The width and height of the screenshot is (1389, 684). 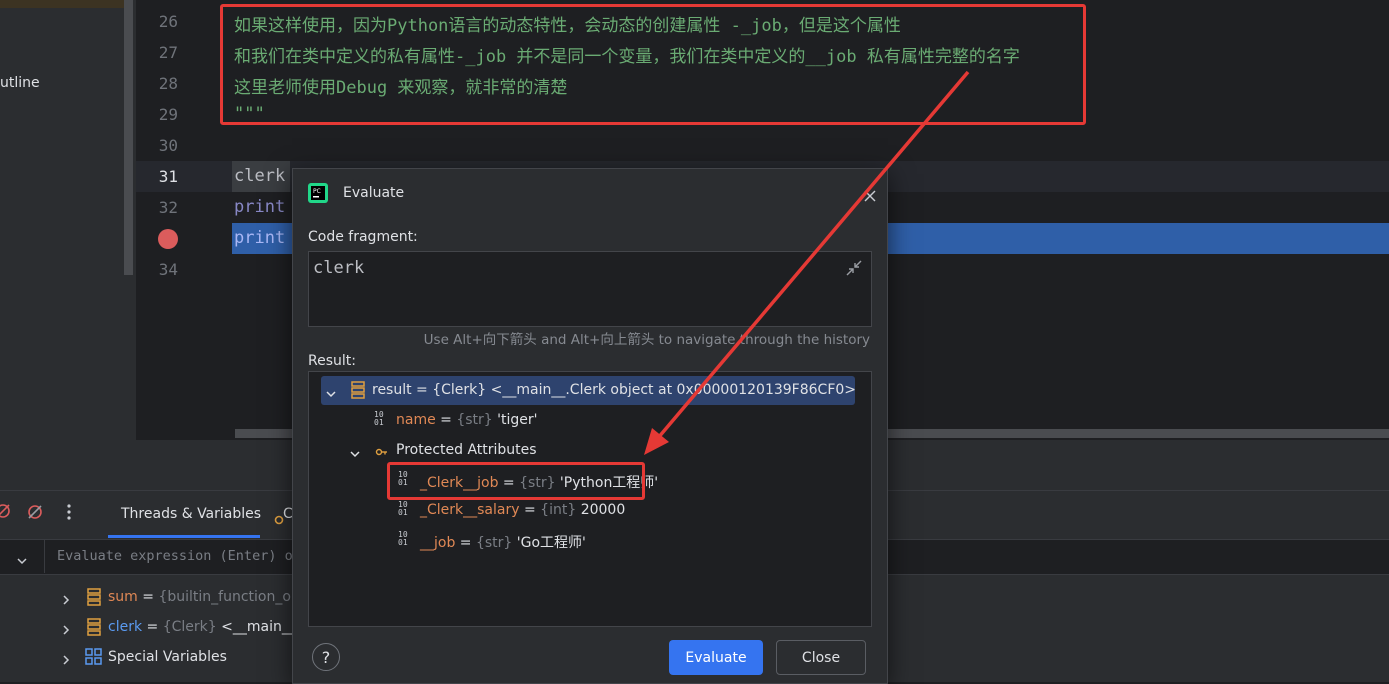 I want to click on code-line-31: clerk, so click(x=259, y=176).